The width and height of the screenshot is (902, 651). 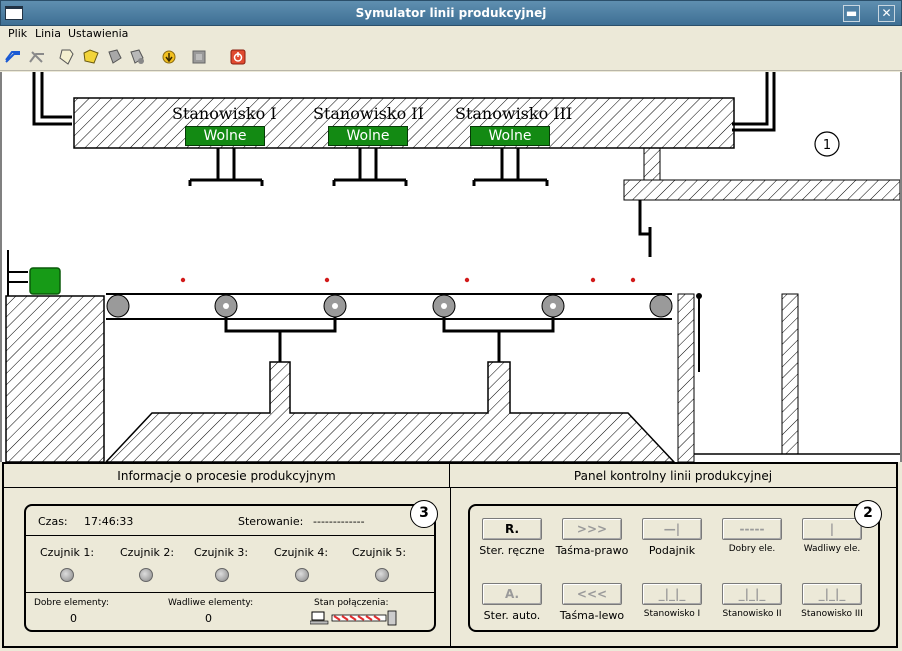 What do you see at coordinates (672, 550) in the screenshot?
I see `feeder-label: Podajnik` at bounding box center [672, 550].